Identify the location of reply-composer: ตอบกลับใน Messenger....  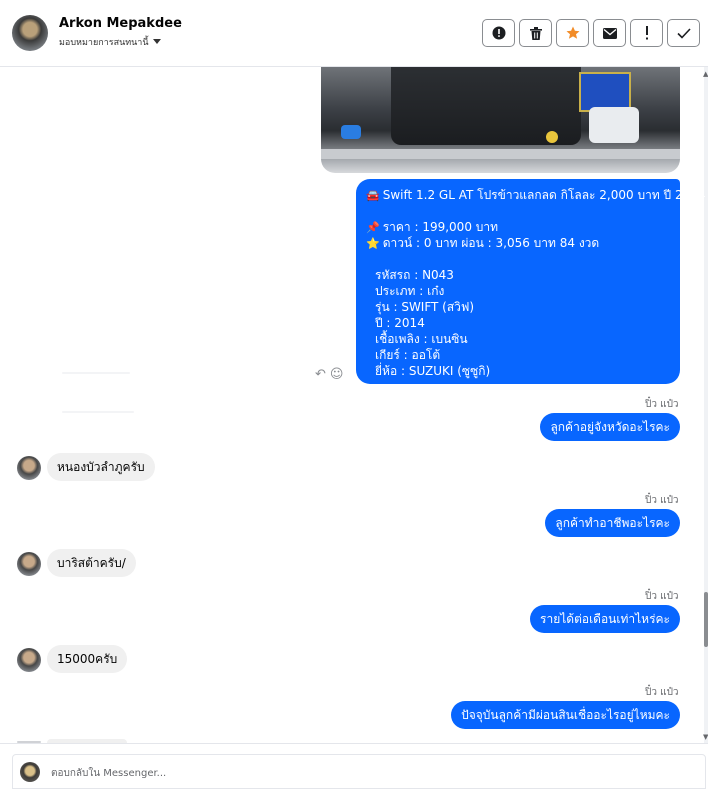
(359, 771).